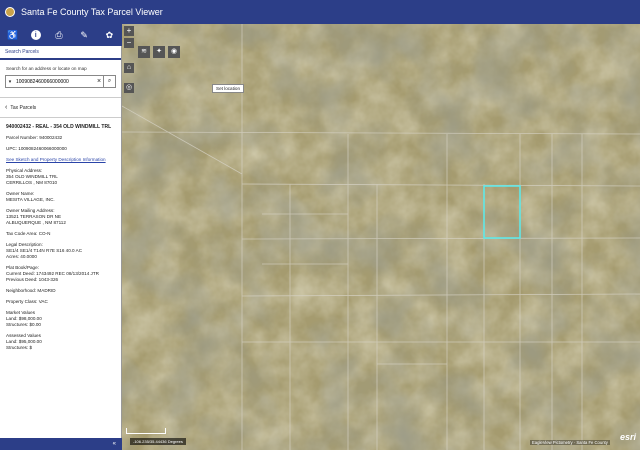 The image size is (640, 450). Describe the element at coordinates (92, 12) in the screenshot. I see `app-title: Santa Fe County Tax Parcel Viewer` at that location.